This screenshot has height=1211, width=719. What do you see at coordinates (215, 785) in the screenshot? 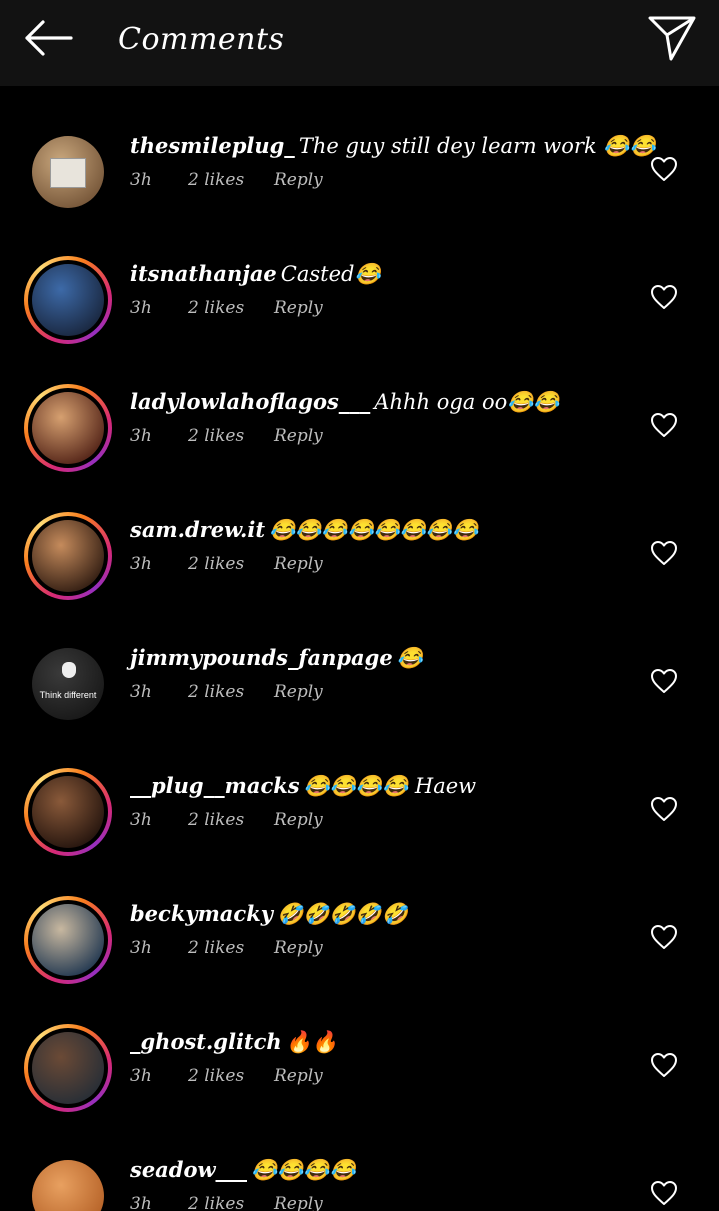
I see `comment-username: __plug__macks` at bounding box center [215, 785].